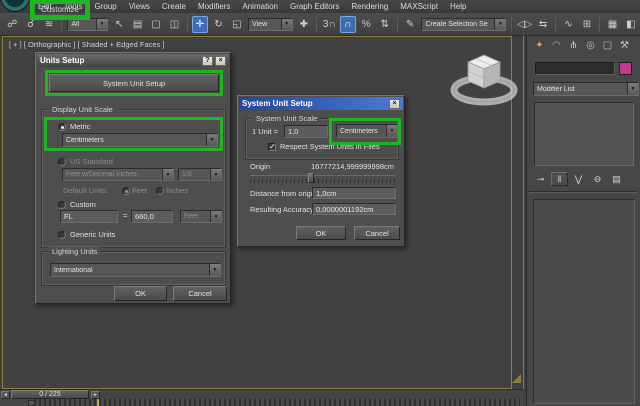  I want to click on menu-tools: Tools, so click(73, 6).